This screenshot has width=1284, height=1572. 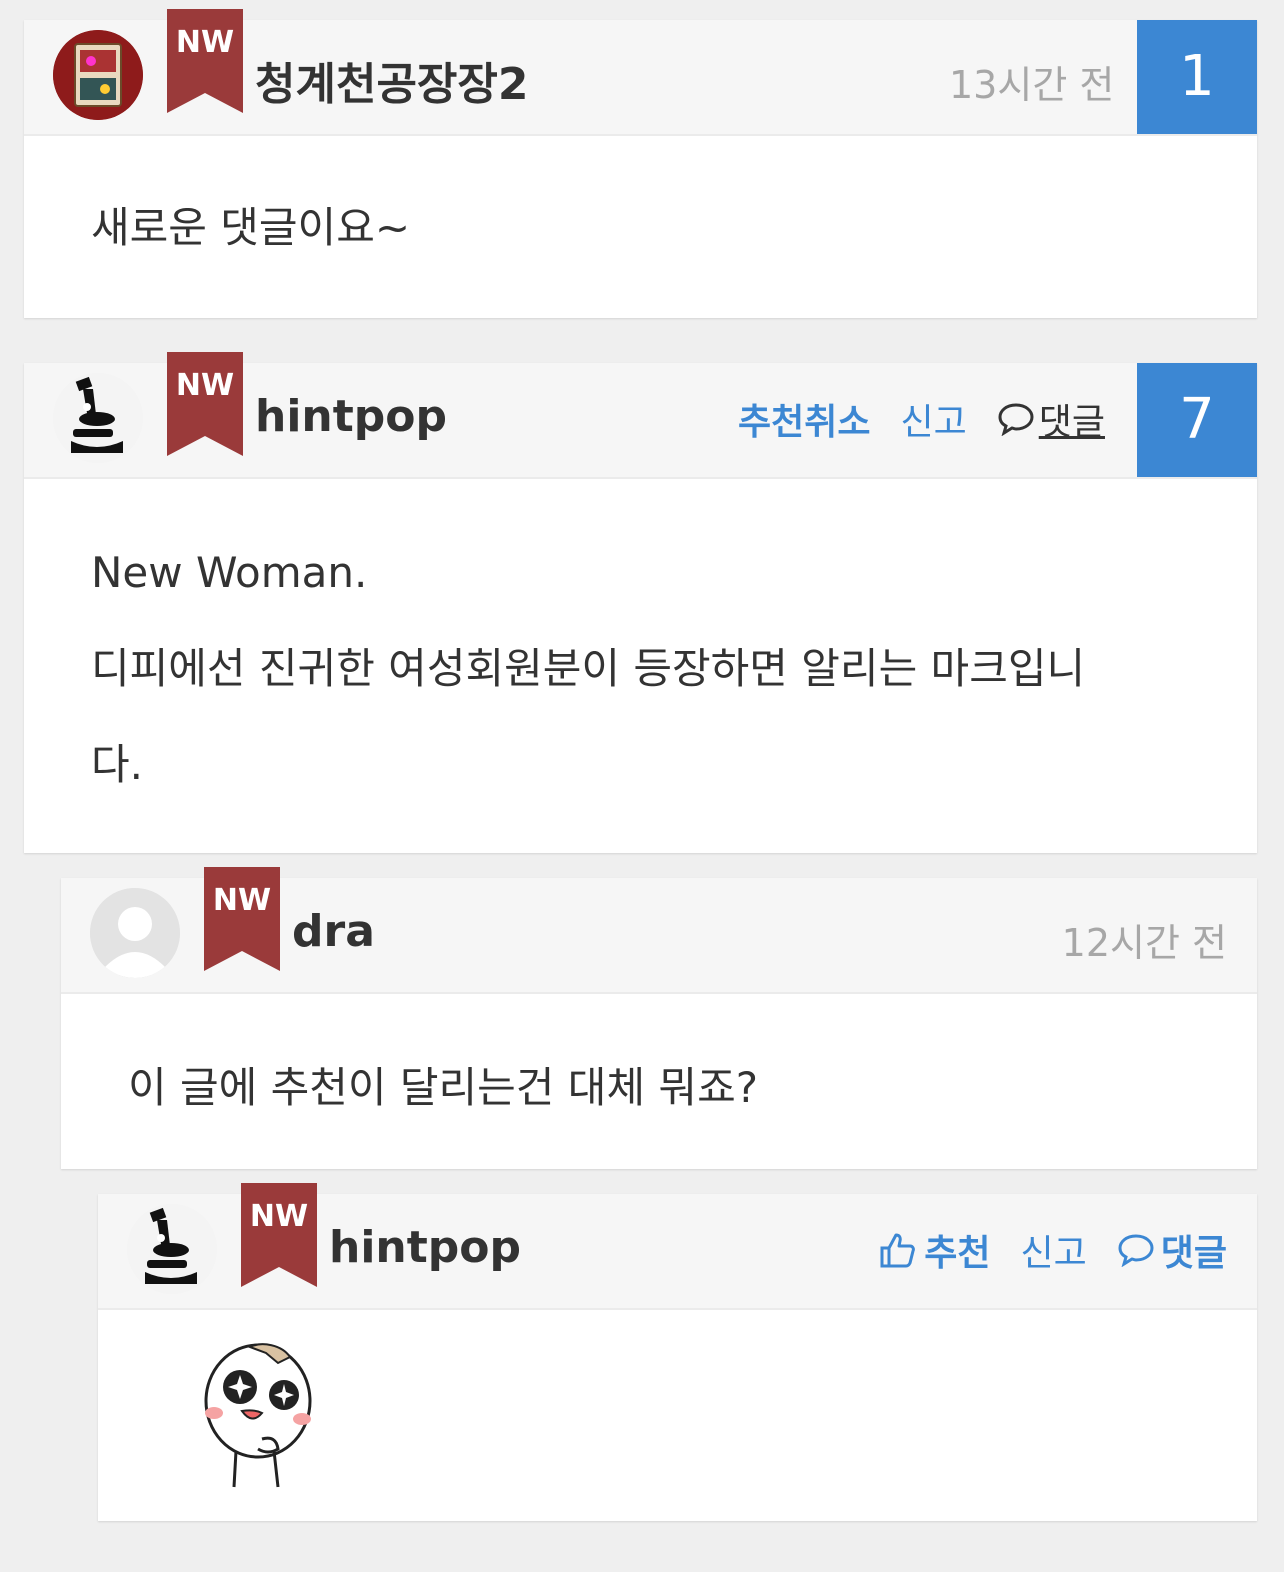 What do you see at coordinates (659, 930) in the screenshot?
I see `comment-header: NW dra 12시간 전` at bounding box center [659, 930].